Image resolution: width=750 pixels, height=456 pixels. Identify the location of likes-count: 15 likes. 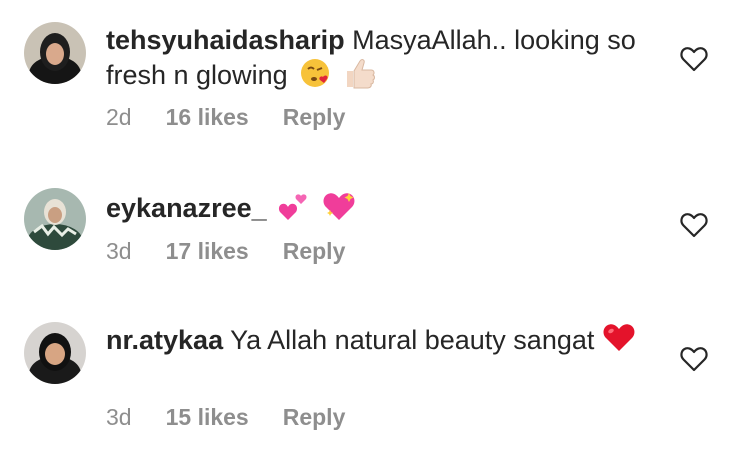
(207, 417).